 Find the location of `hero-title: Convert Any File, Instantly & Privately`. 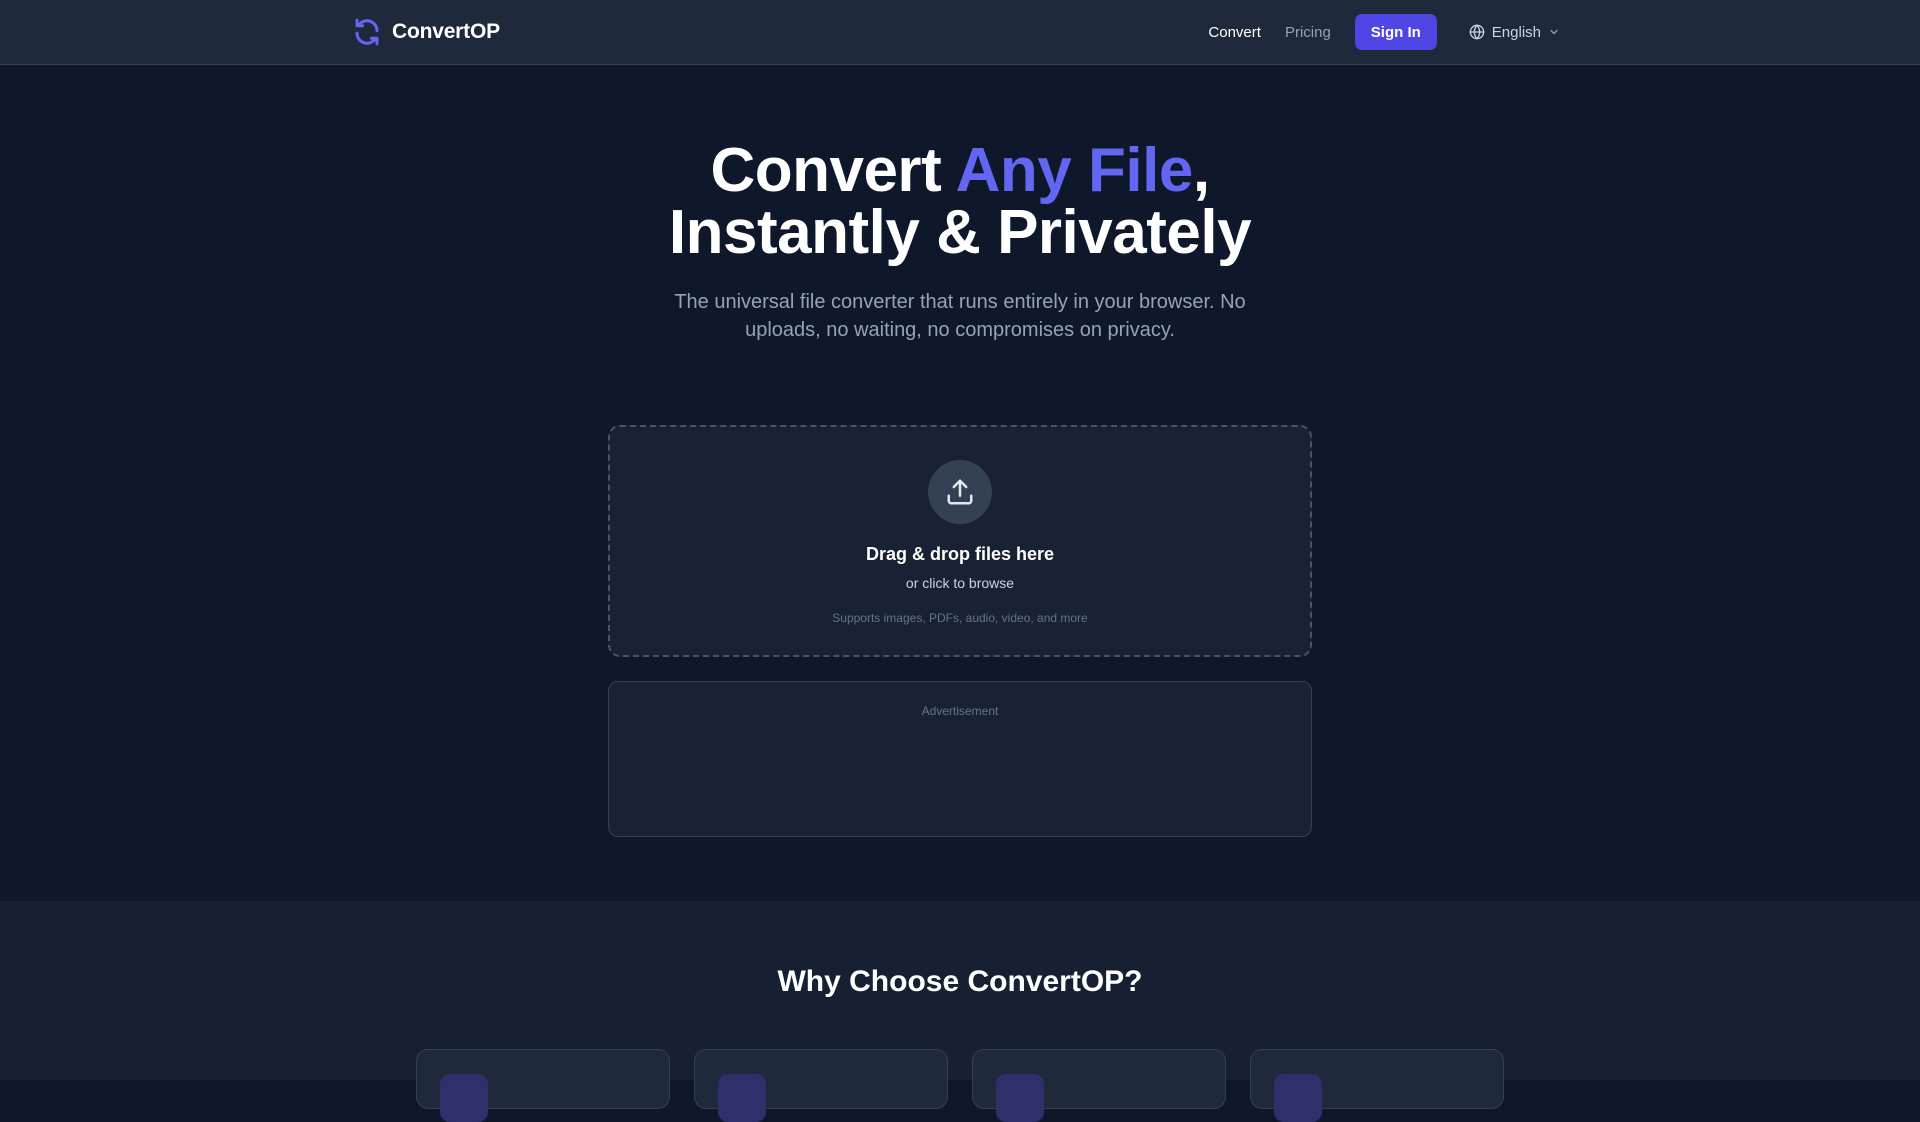

hero-title: Convert Any File, Instantly & Privately is located at coordinates (960, 202).